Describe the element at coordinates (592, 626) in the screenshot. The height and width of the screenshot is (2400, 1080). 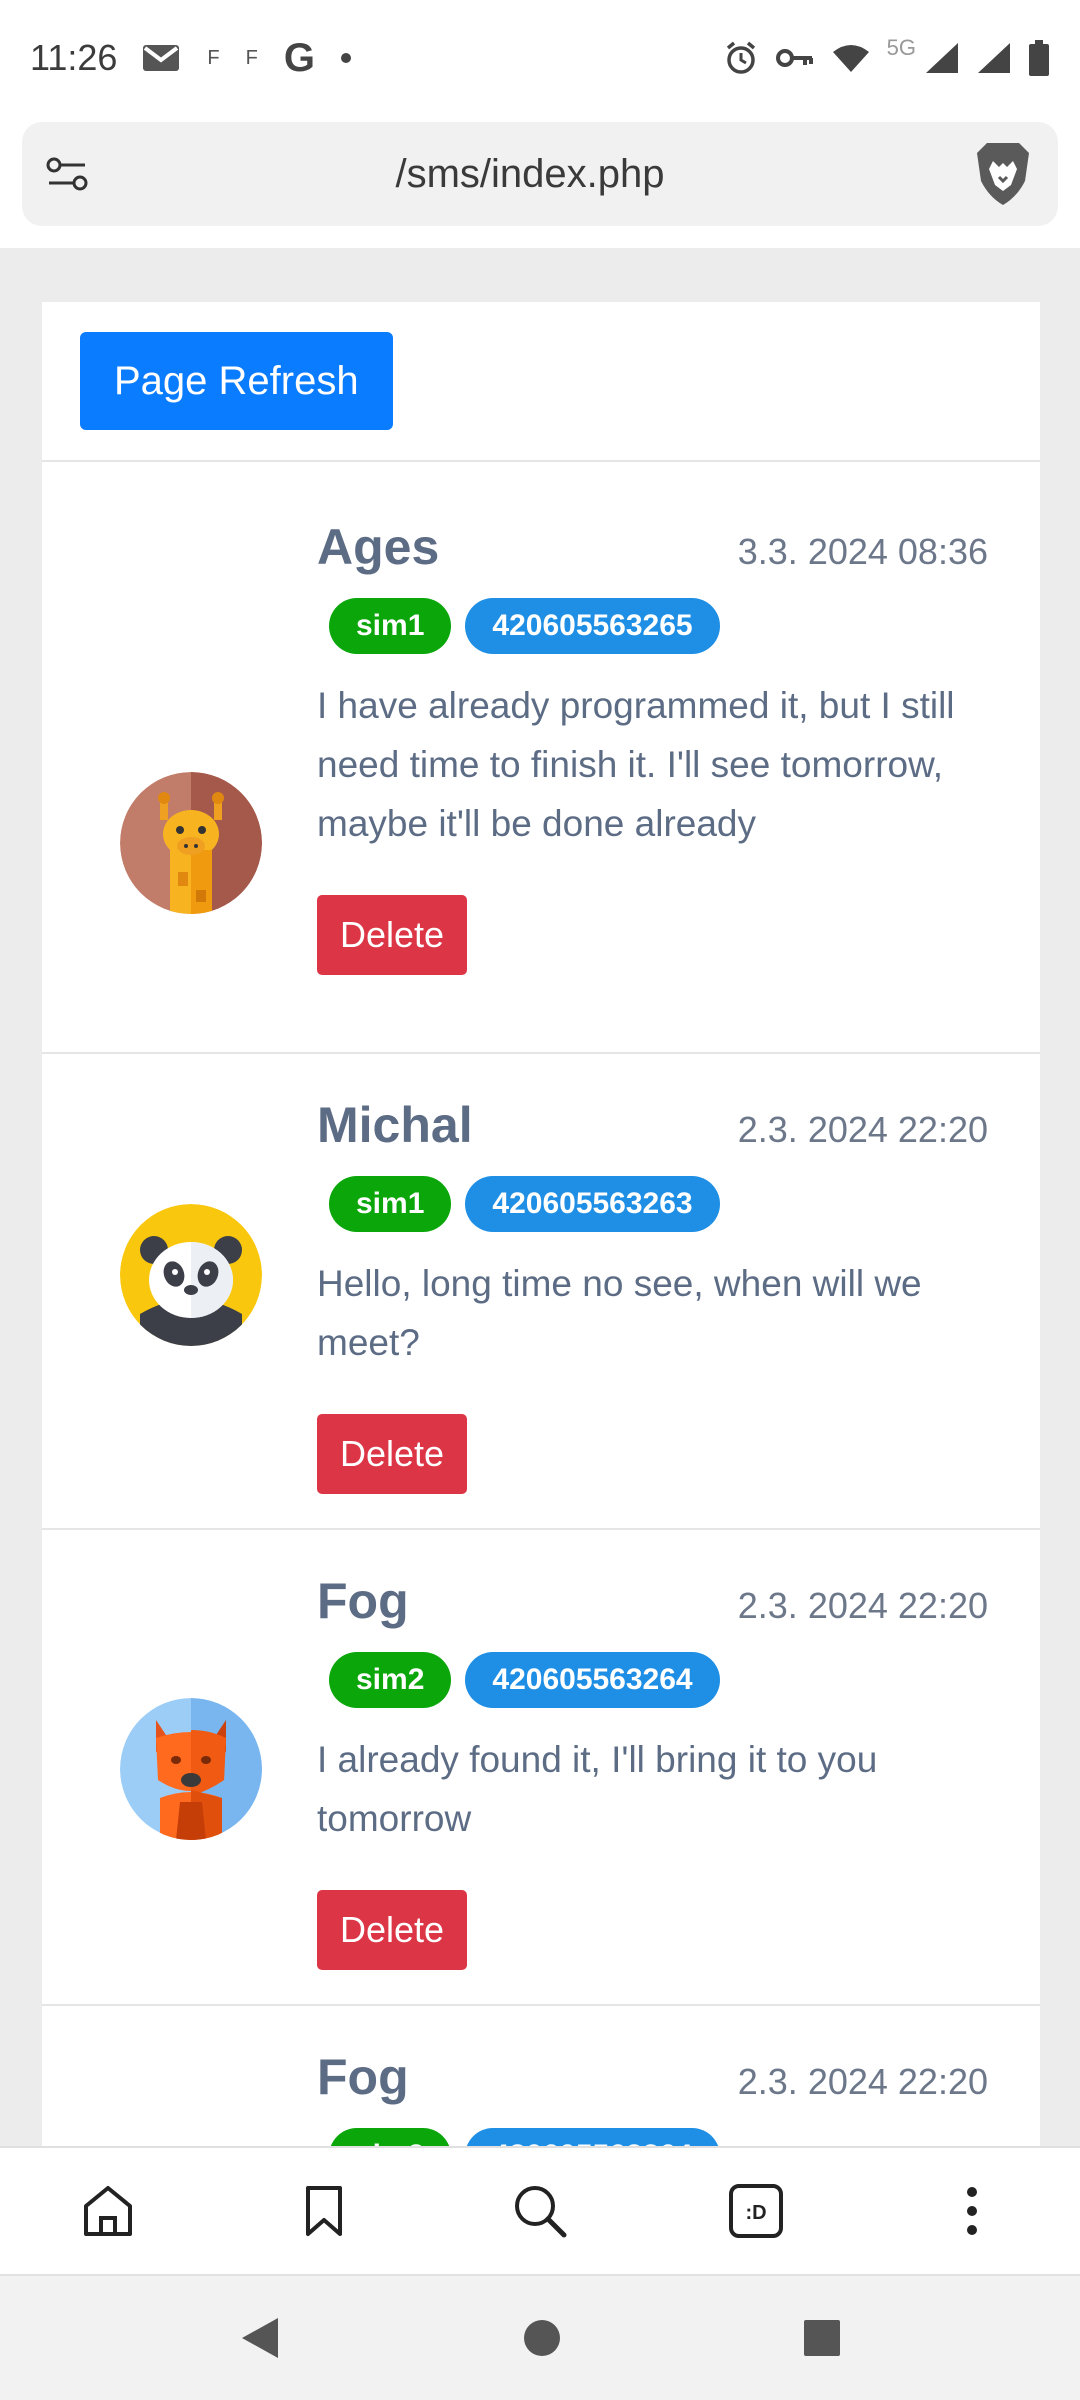
I see `phone-number-badge: 420605563265` at that location.